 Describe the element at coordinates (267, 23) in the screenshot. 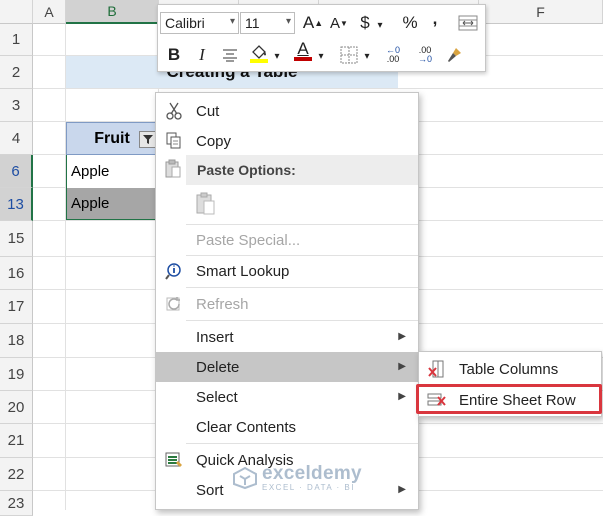

I see `font-size-select: 11 ▾` at that location.